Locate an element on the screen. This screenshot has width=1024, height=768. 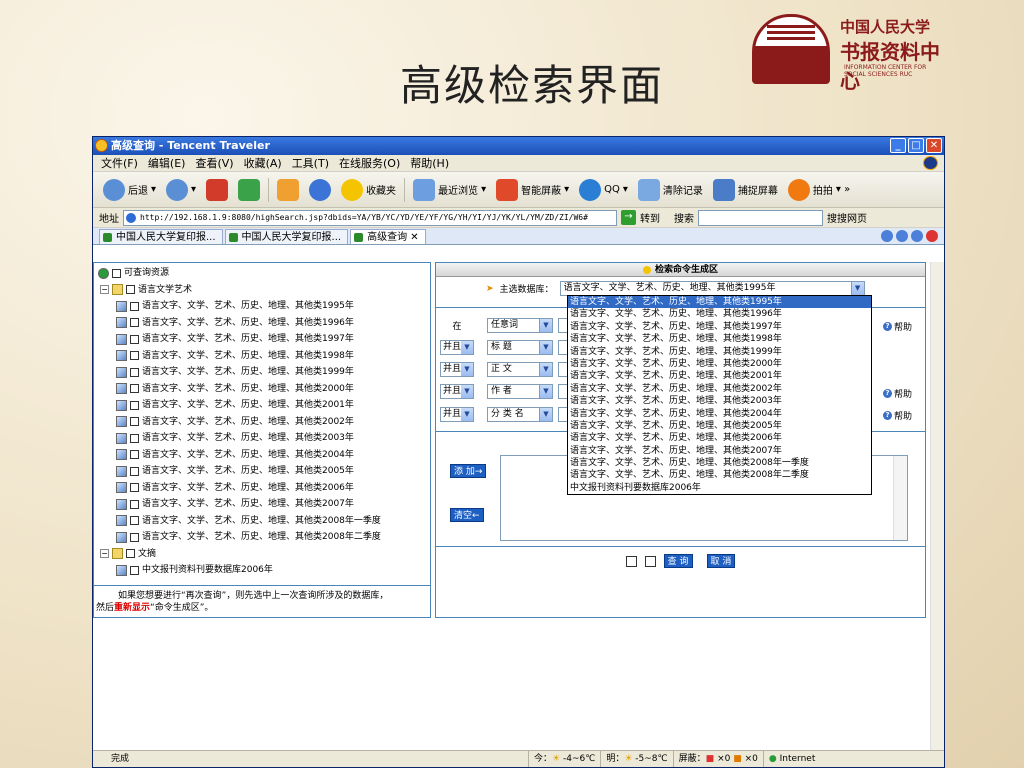
menu-edit: 编辑(E) is located at coordinates (167, 163).